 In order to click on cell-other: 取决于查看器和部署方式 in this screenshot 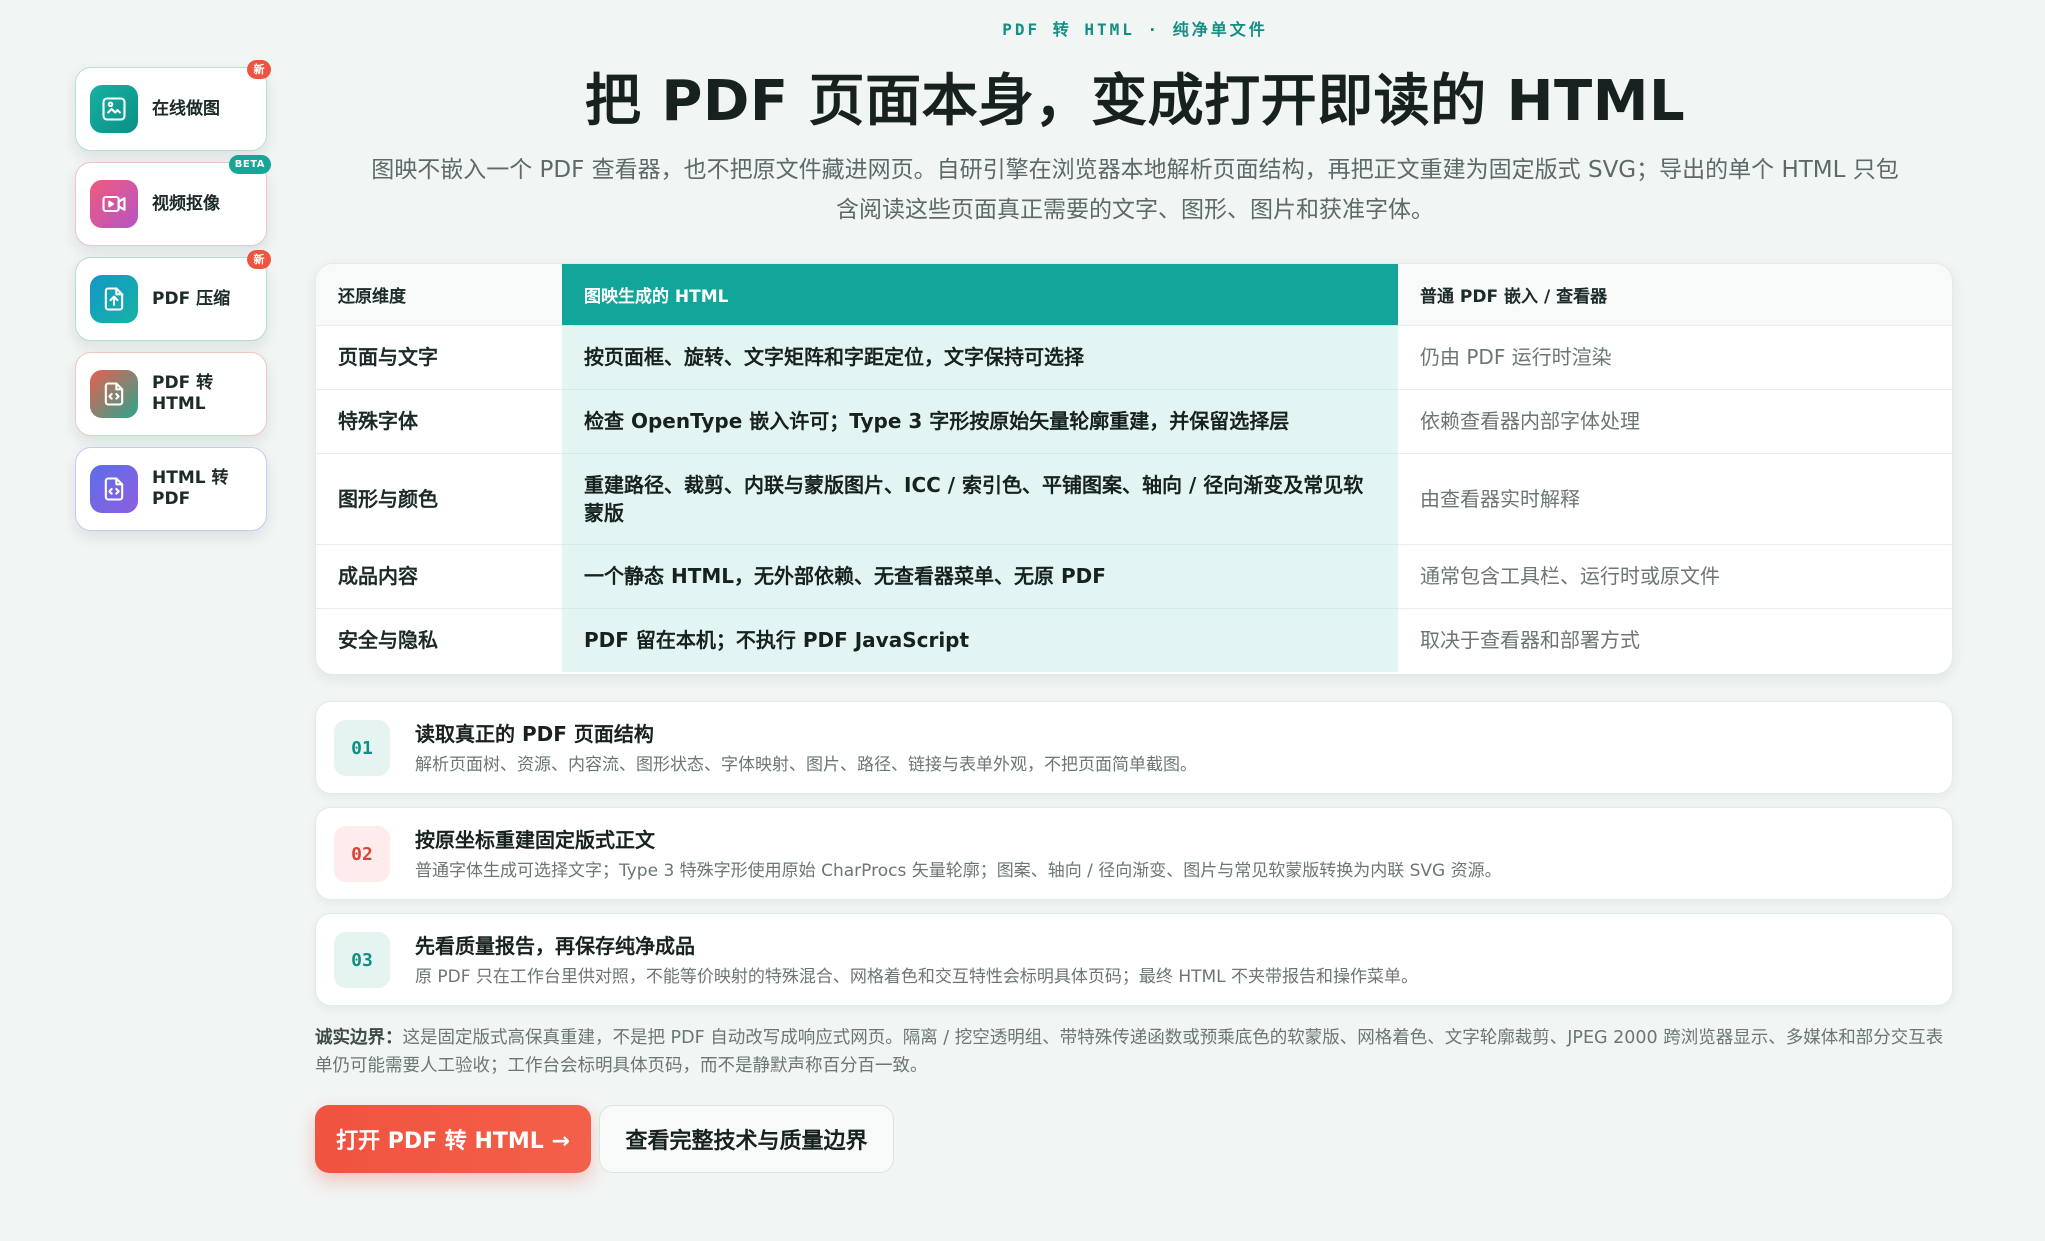, I will do `click(1675, 639)`.